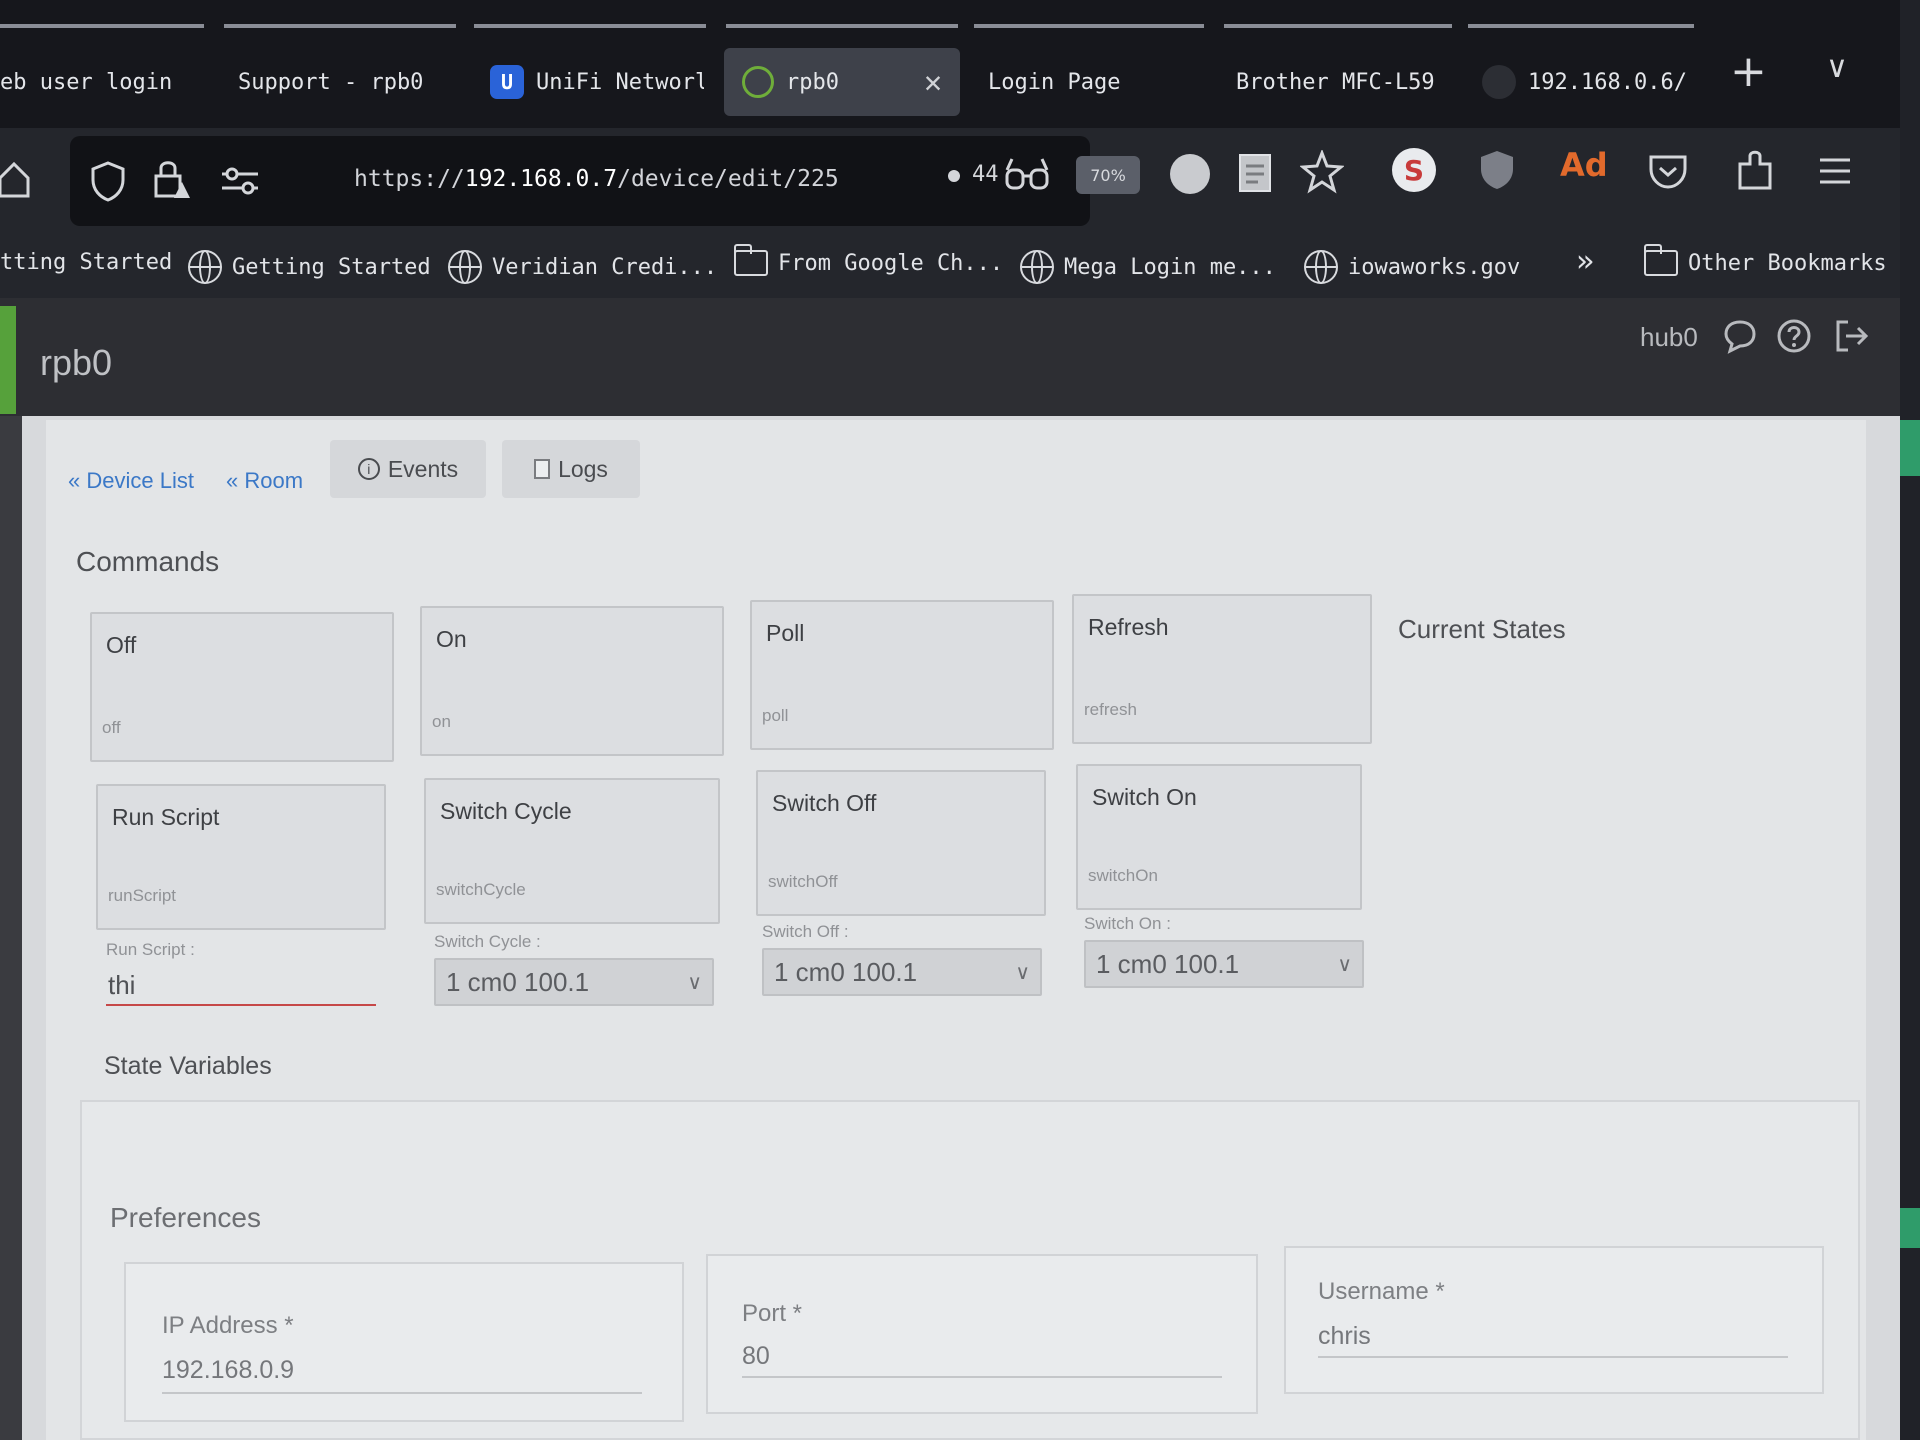 The image size is (1920, 1440). Describe the element at coordinates (518, 981) in the screenshot. I see `select-value: 1 cm0 100.1` at that location.